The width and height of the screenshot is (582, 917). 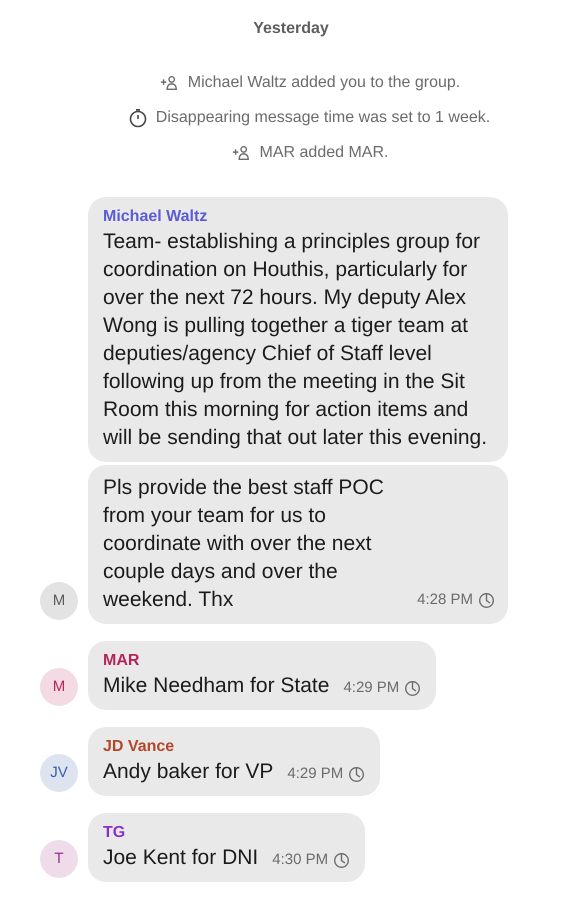 What do you see at coordinates (114, 833) in the screenshot?
I see `sender-name: TG` at bounding box center [114, 833].